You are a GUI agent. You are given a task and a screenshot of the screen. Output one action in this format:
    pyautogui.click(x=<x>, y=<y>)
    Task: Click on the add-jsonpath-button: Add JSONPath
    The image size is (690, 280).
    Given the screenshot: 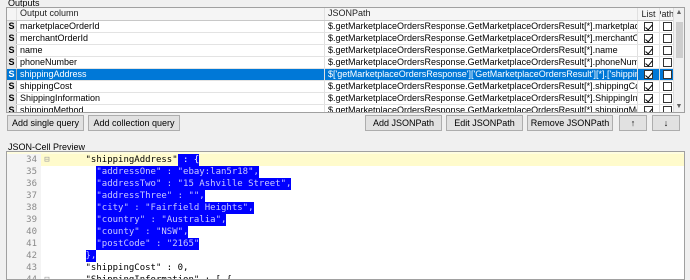 What is the action you would take?
    pyautogui.click(x=403, y=123)
    